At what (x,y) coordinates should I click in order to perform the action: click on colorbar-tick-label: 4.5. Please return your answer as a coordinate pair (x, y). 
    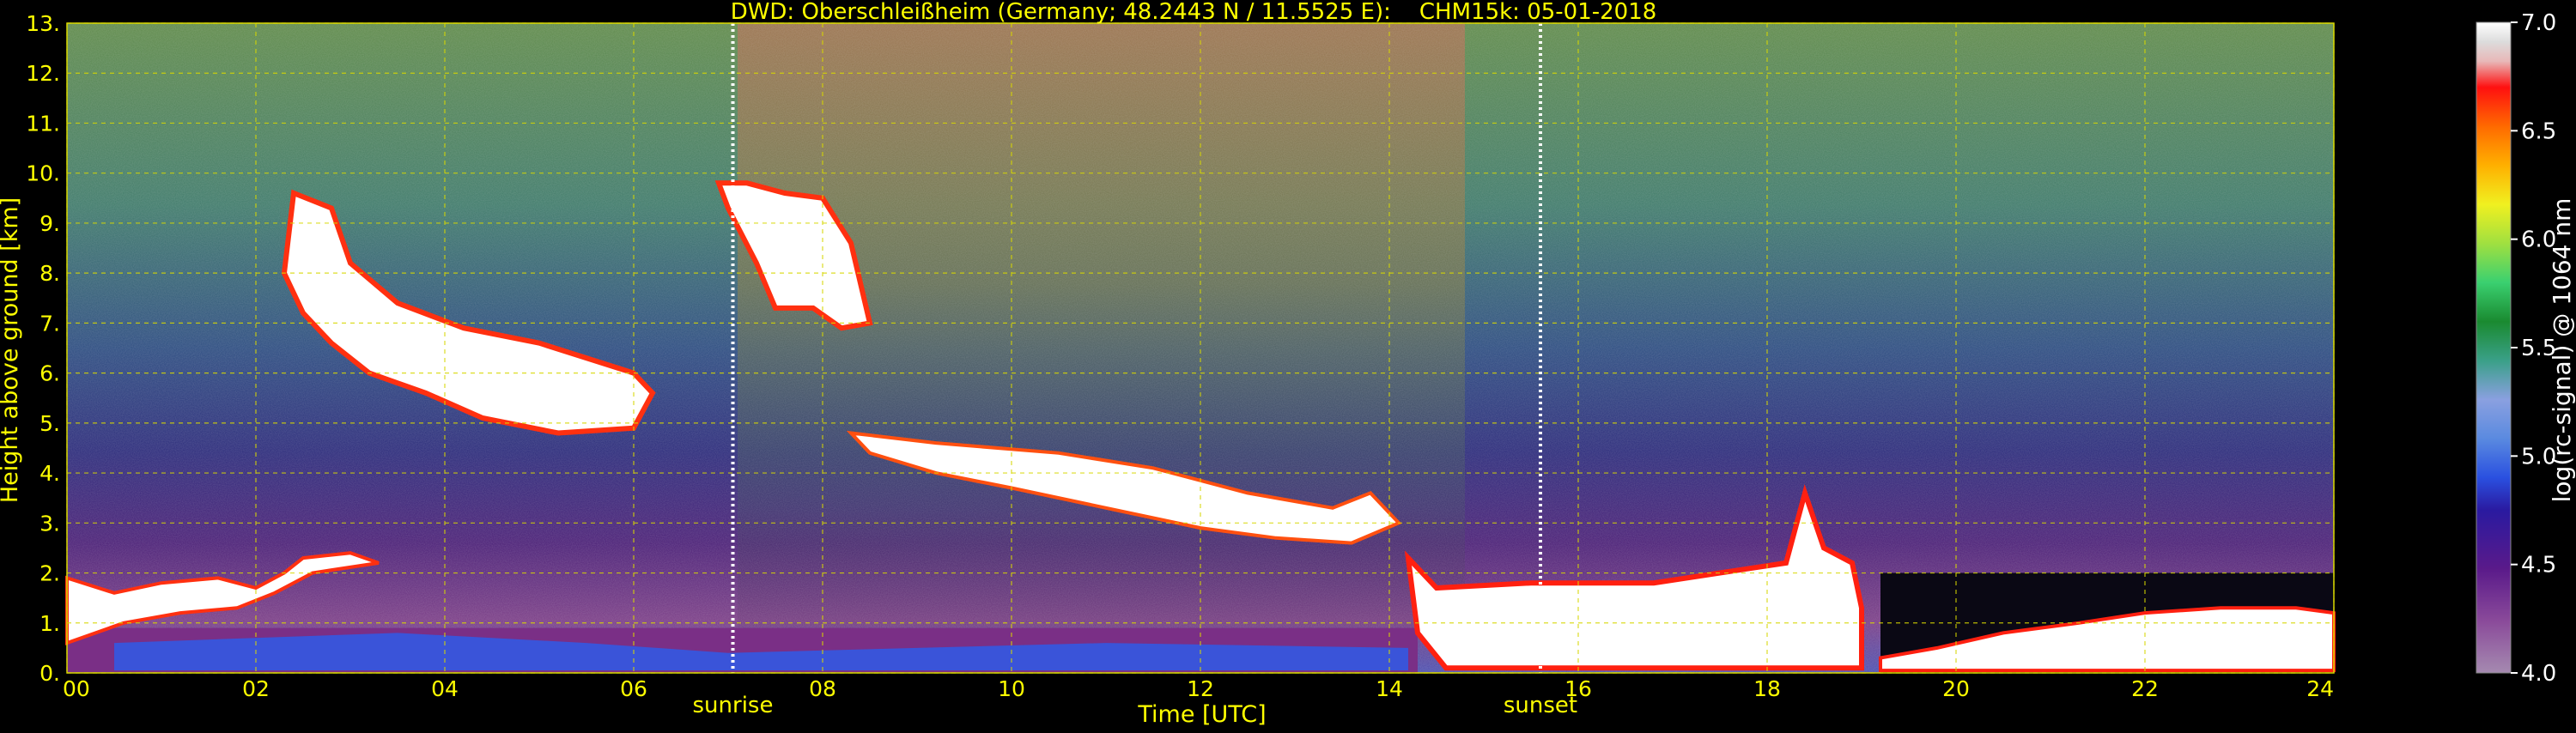
    Looking at the image, I should click on (2538, 566).